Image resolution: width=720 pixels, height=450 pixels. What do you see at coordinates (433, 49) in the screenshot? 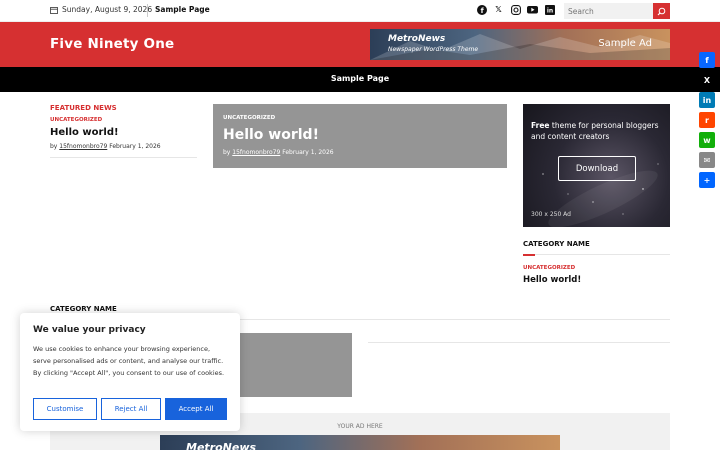
I see `ad-tagline: Newspaper WordPress Theme` at bounding box center [433, 49].